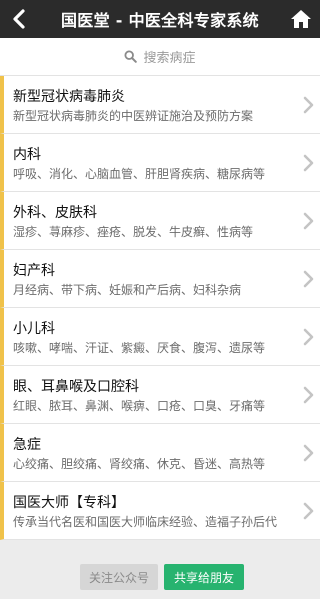  I want to click on list-item: 小儿科 咳嗽、哮喘、汗证、紫癜、厌食、腹泻、遗尿等, so click(160, 337).